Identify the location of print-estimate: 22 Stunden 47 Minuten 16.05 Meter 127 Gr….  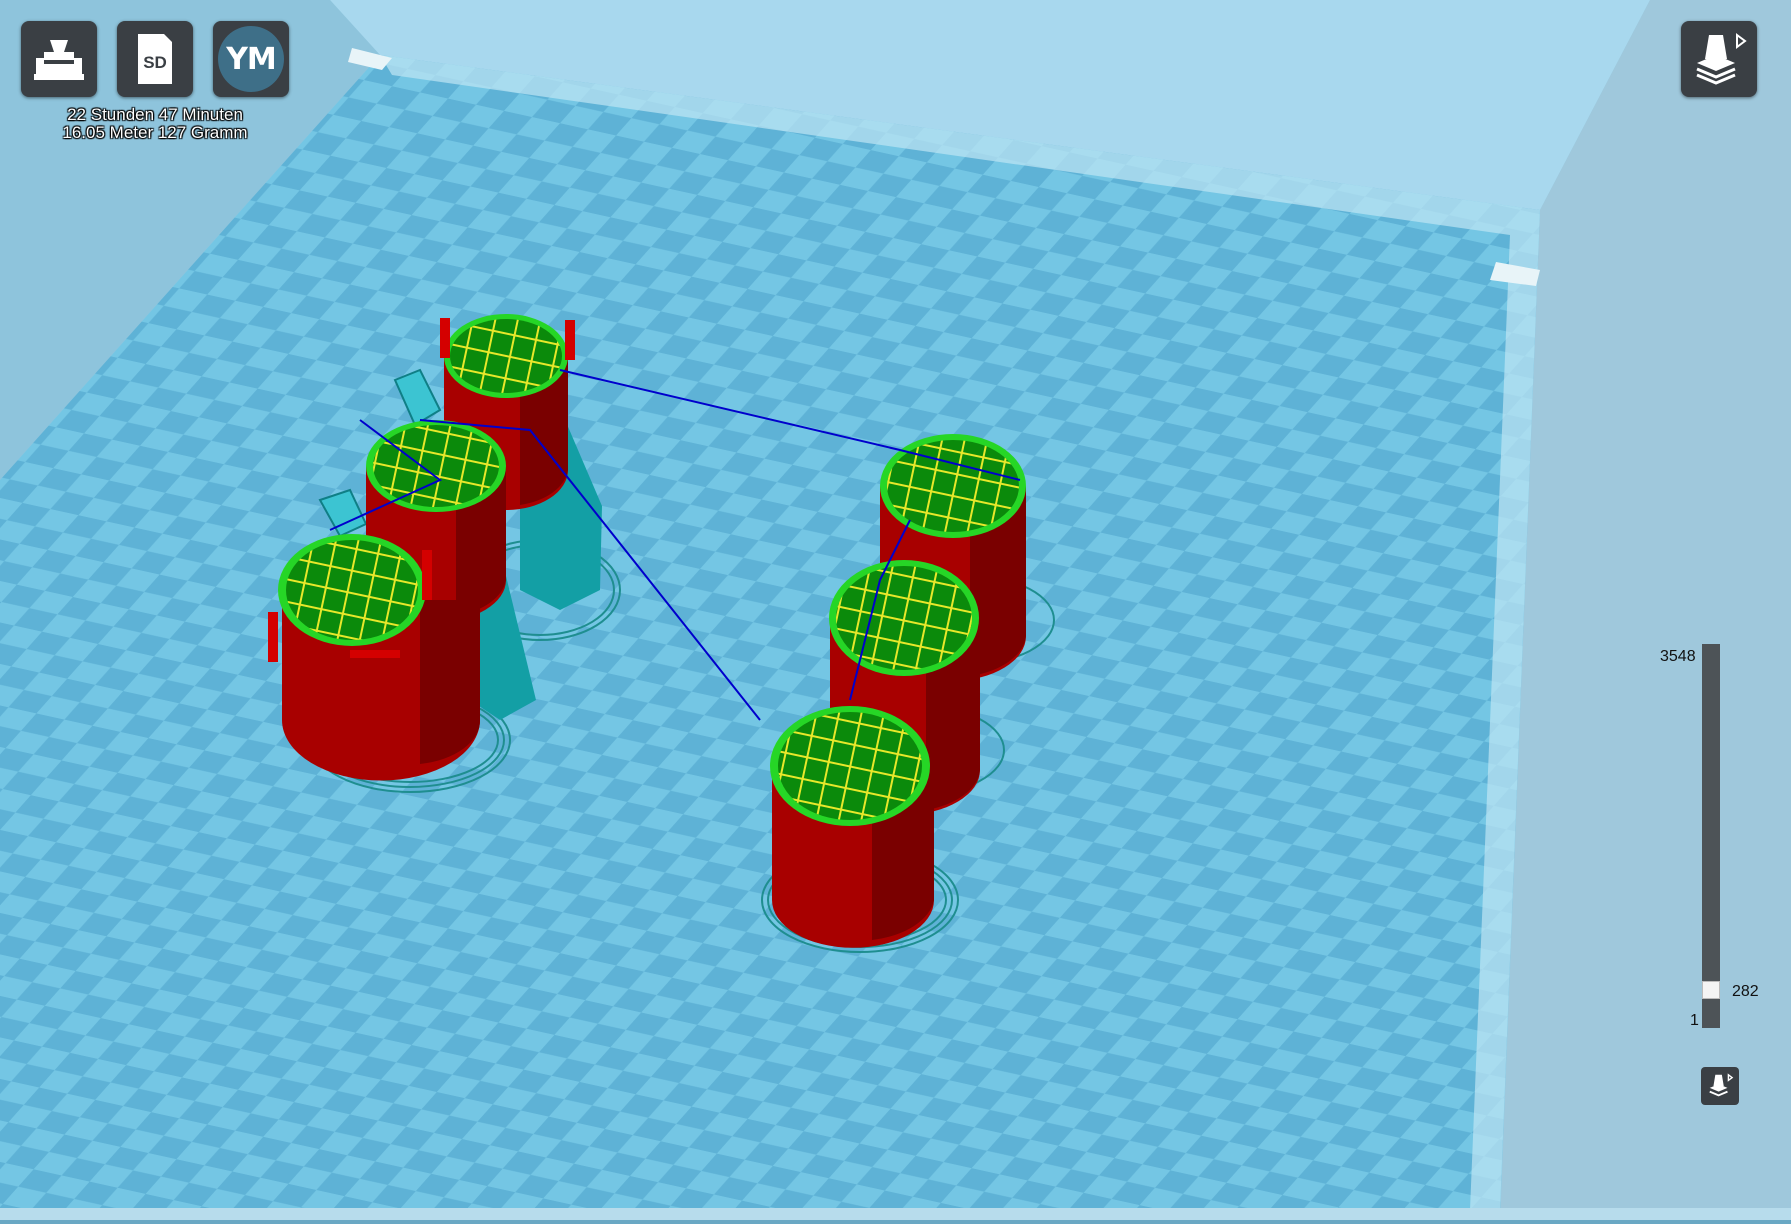
(155, 124).